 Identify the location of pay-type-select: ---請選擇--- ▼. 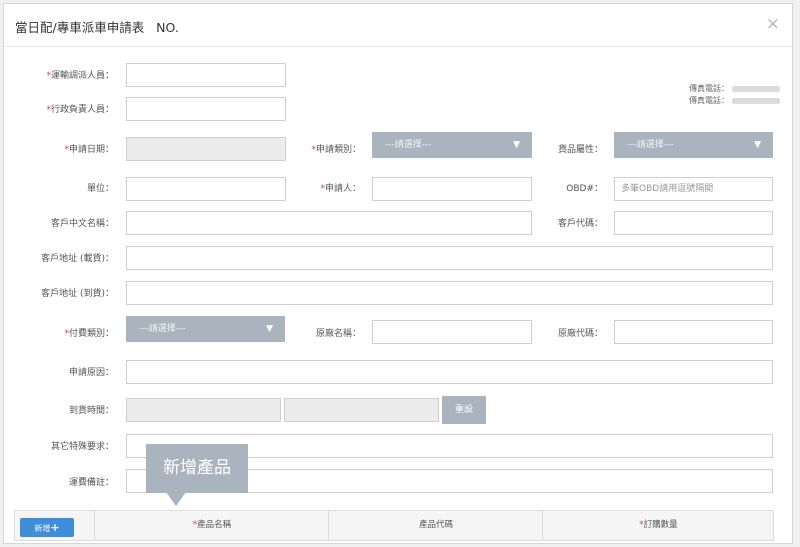
(205, 329).